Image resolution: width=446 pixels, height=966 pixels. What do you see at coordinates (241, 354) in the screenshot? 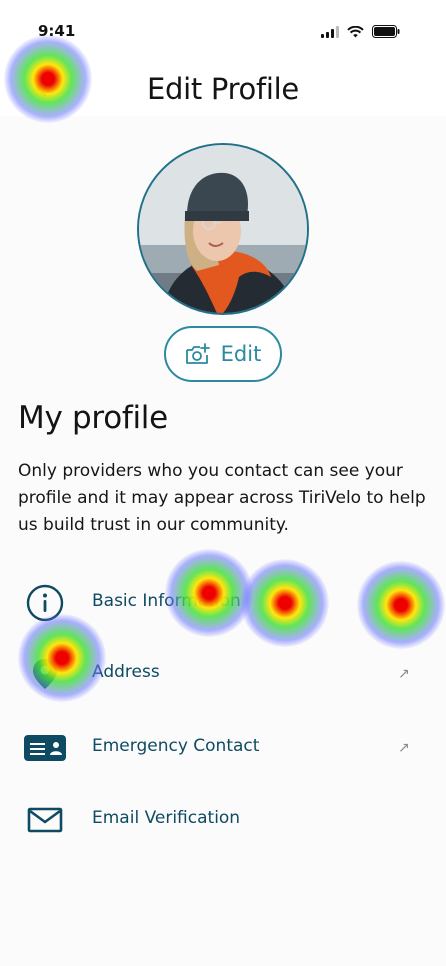
I see `edit-button-label: Edit` at bounding box center [241, 354].